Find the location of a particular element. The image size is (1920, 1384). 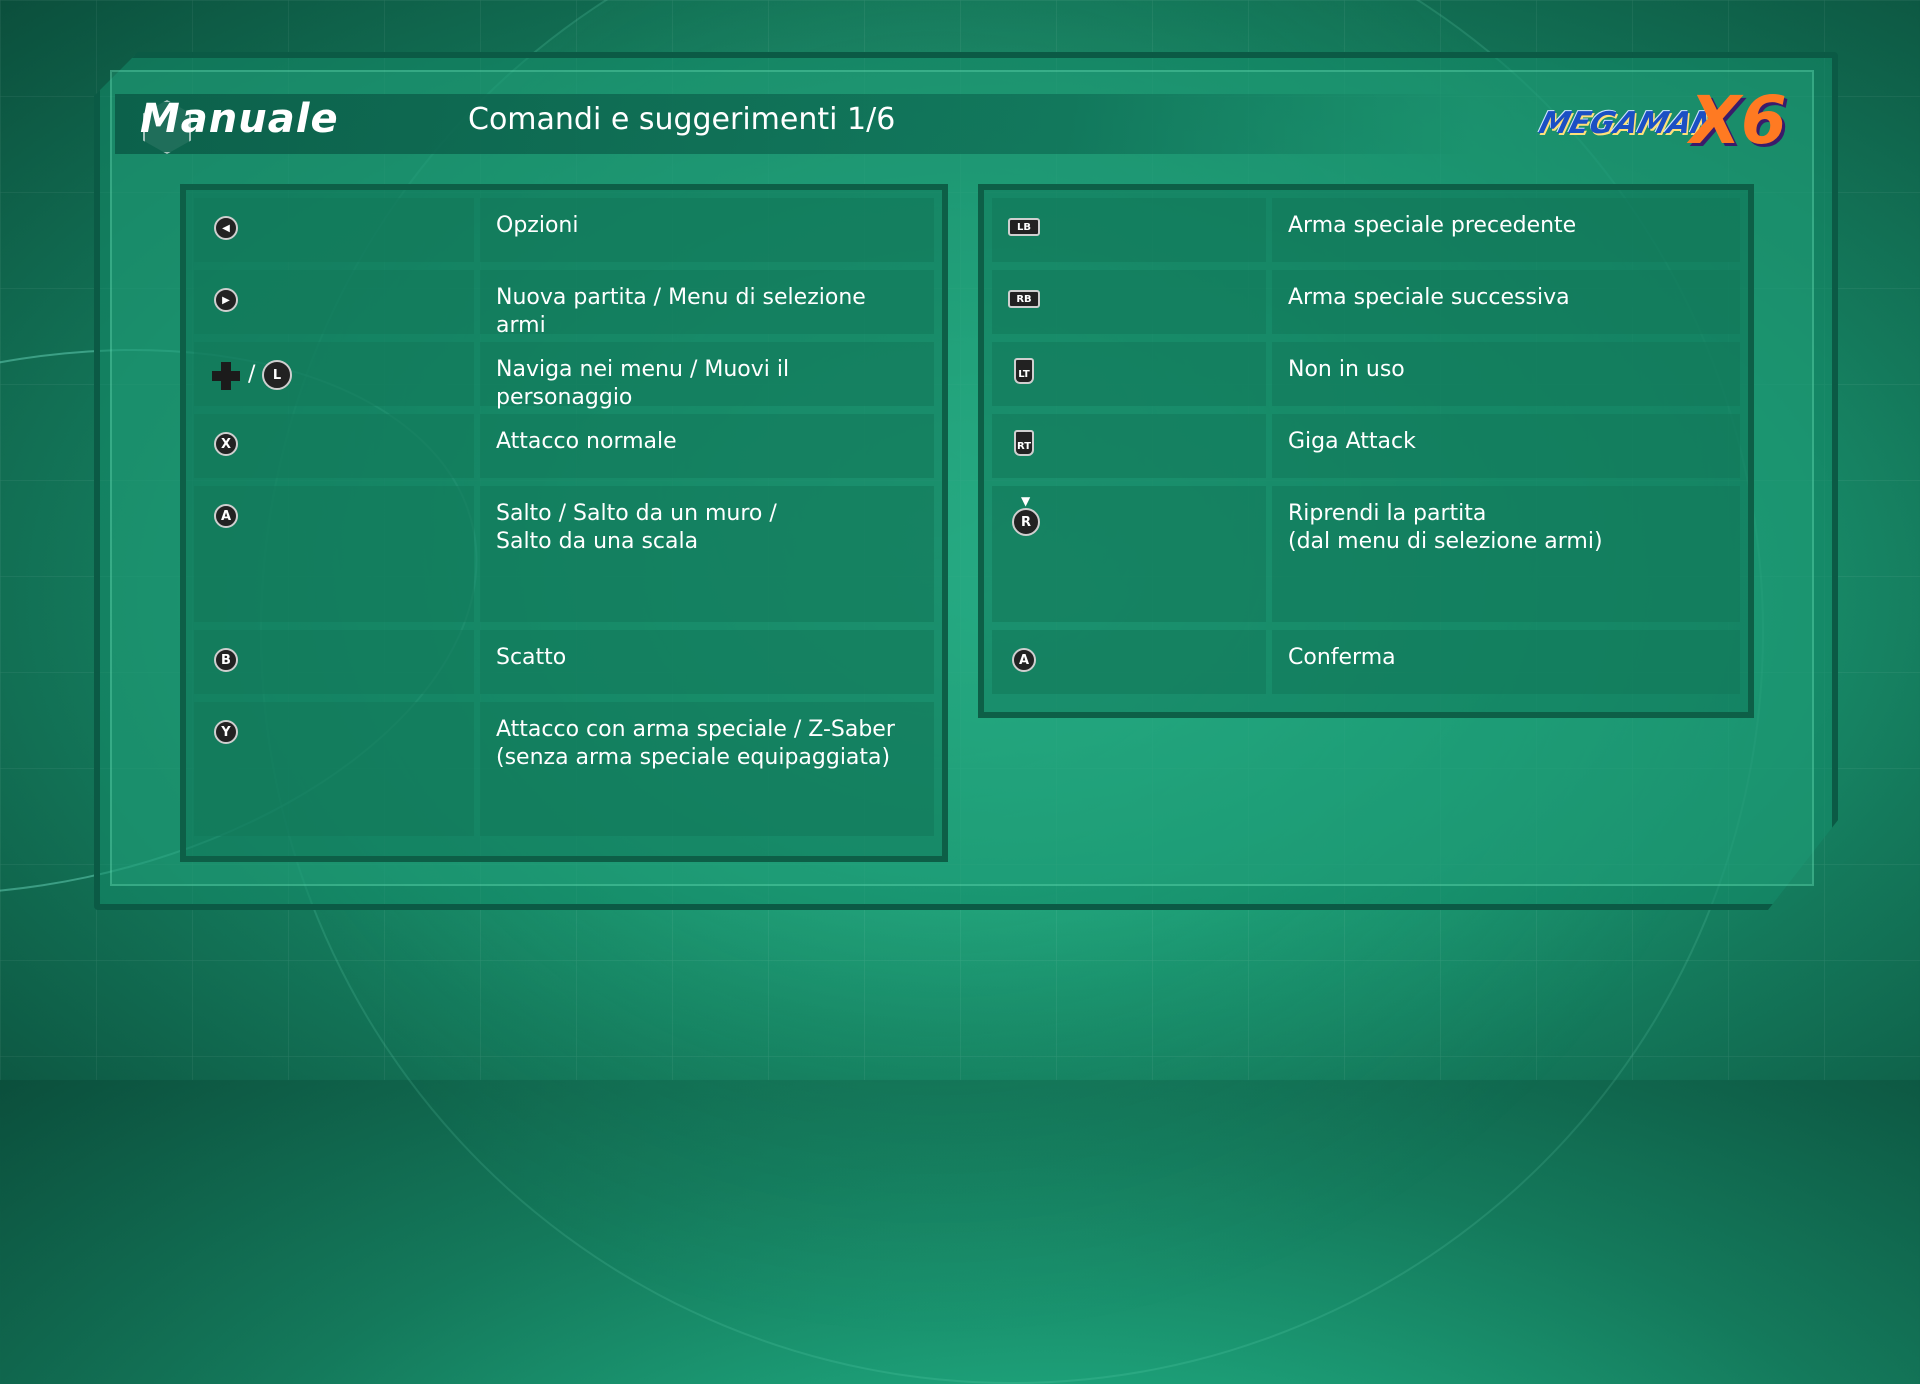

control-label: Conferma is located at coordinates (1506, 662).